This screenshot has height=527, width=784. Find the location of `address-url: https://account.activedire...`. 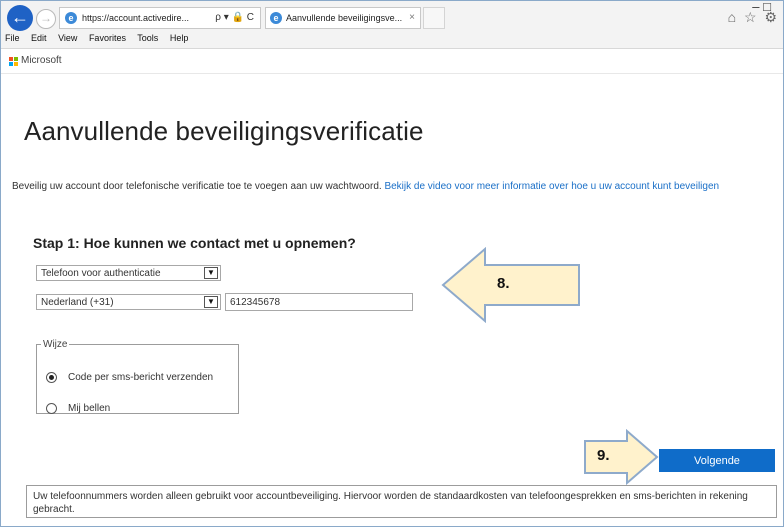

address-url: https://account.activedire... is located at coordinates (136, 18).